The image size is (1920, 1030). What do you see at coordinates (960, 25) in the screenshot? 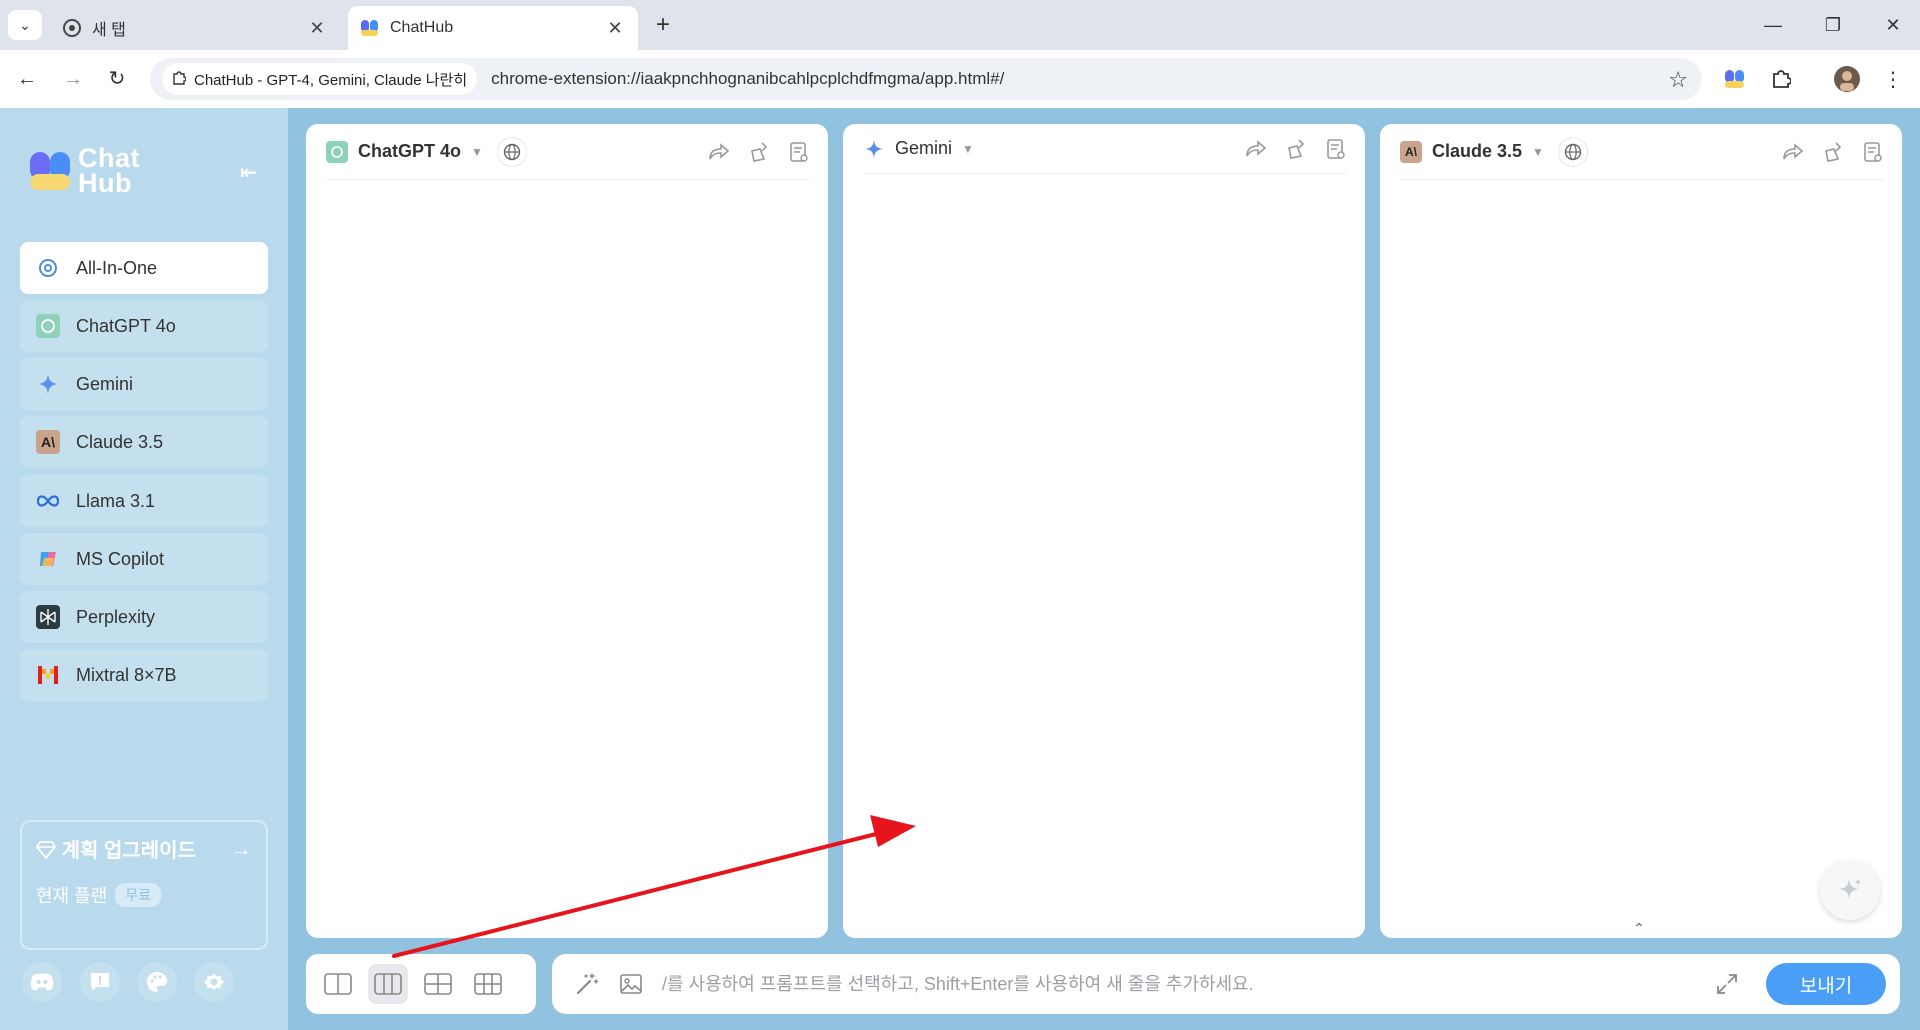
I see `tab-strip: ⌄ 새 탭 ✕ ChatHub ✕ + — ❐ ✕` at bounding box center [960, 25].